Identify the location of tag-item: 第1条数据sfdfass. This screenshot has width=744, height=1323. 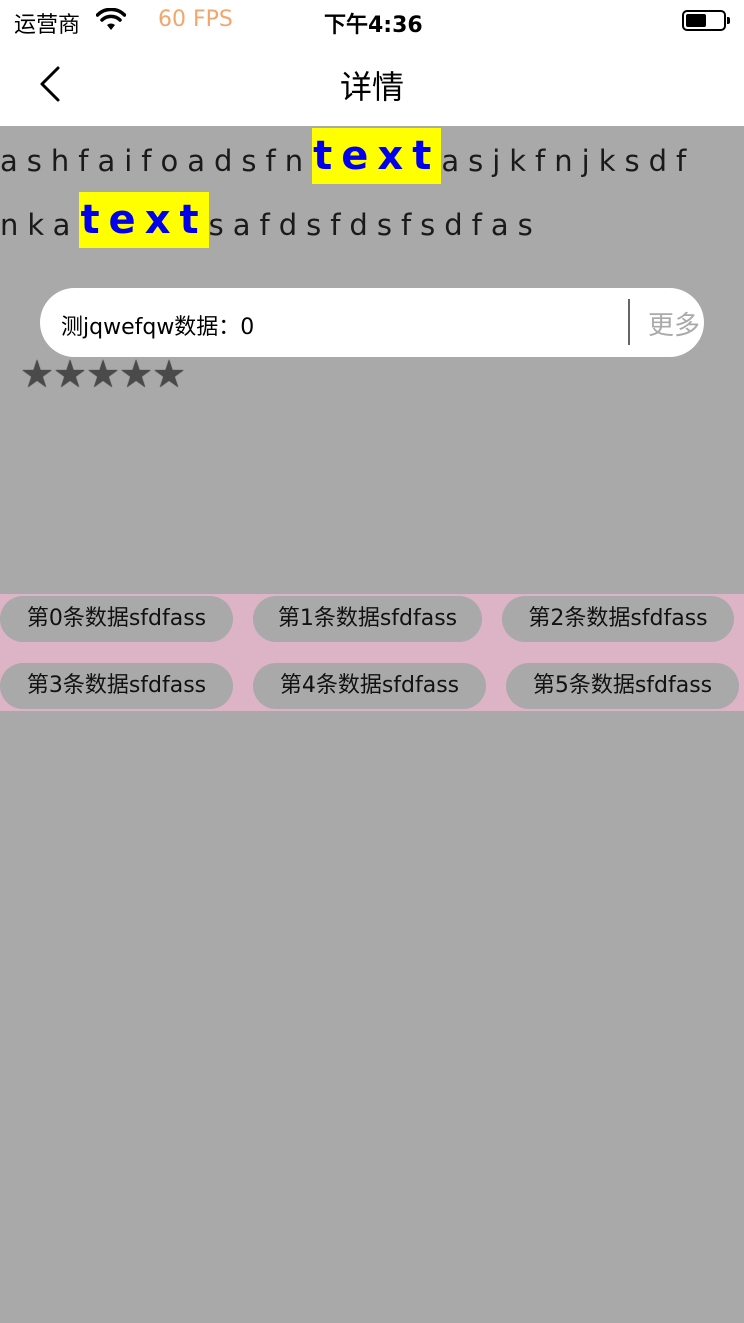
(367, 619).